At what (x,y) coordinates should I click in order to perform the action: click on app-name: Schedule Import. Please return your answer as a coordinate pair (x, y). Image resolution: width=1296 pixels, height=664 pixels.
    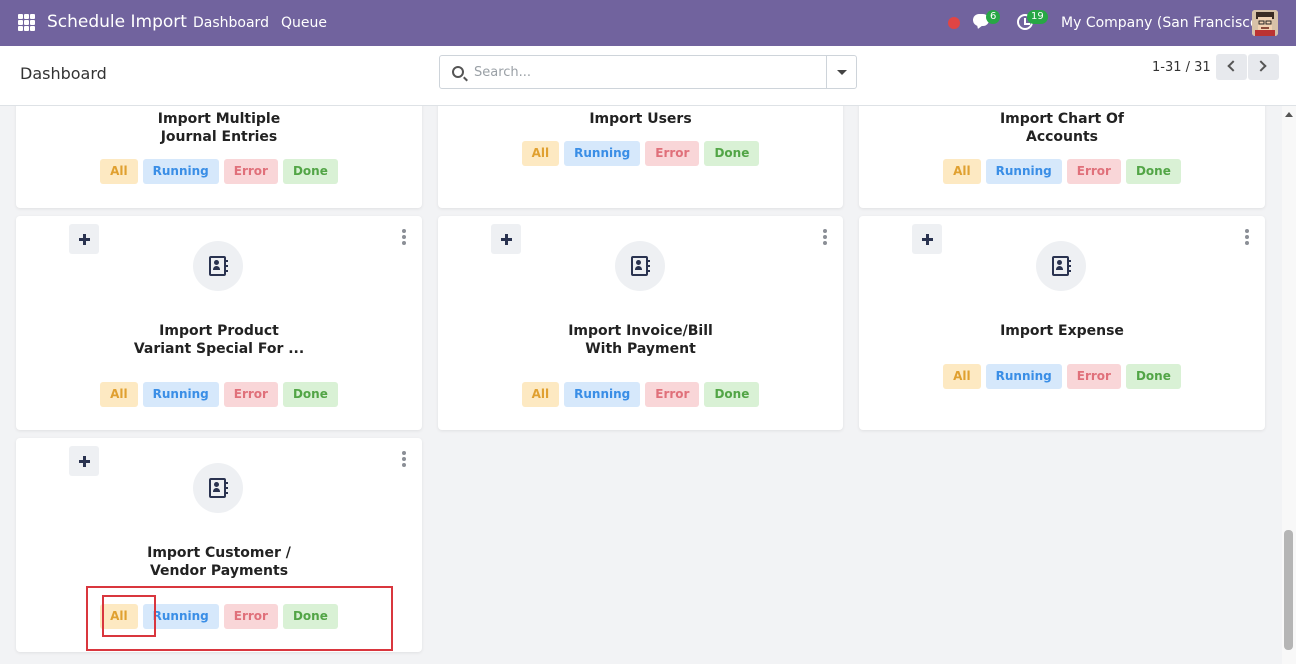
    Looking at the image, I should click on (117, 22).